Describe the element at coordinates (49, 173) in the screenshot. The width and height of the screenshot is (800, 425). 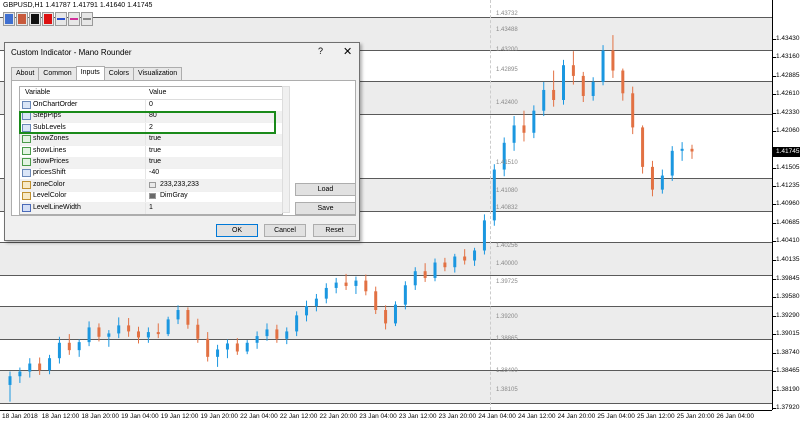
I see `variable-name: pricesShift` at that location.